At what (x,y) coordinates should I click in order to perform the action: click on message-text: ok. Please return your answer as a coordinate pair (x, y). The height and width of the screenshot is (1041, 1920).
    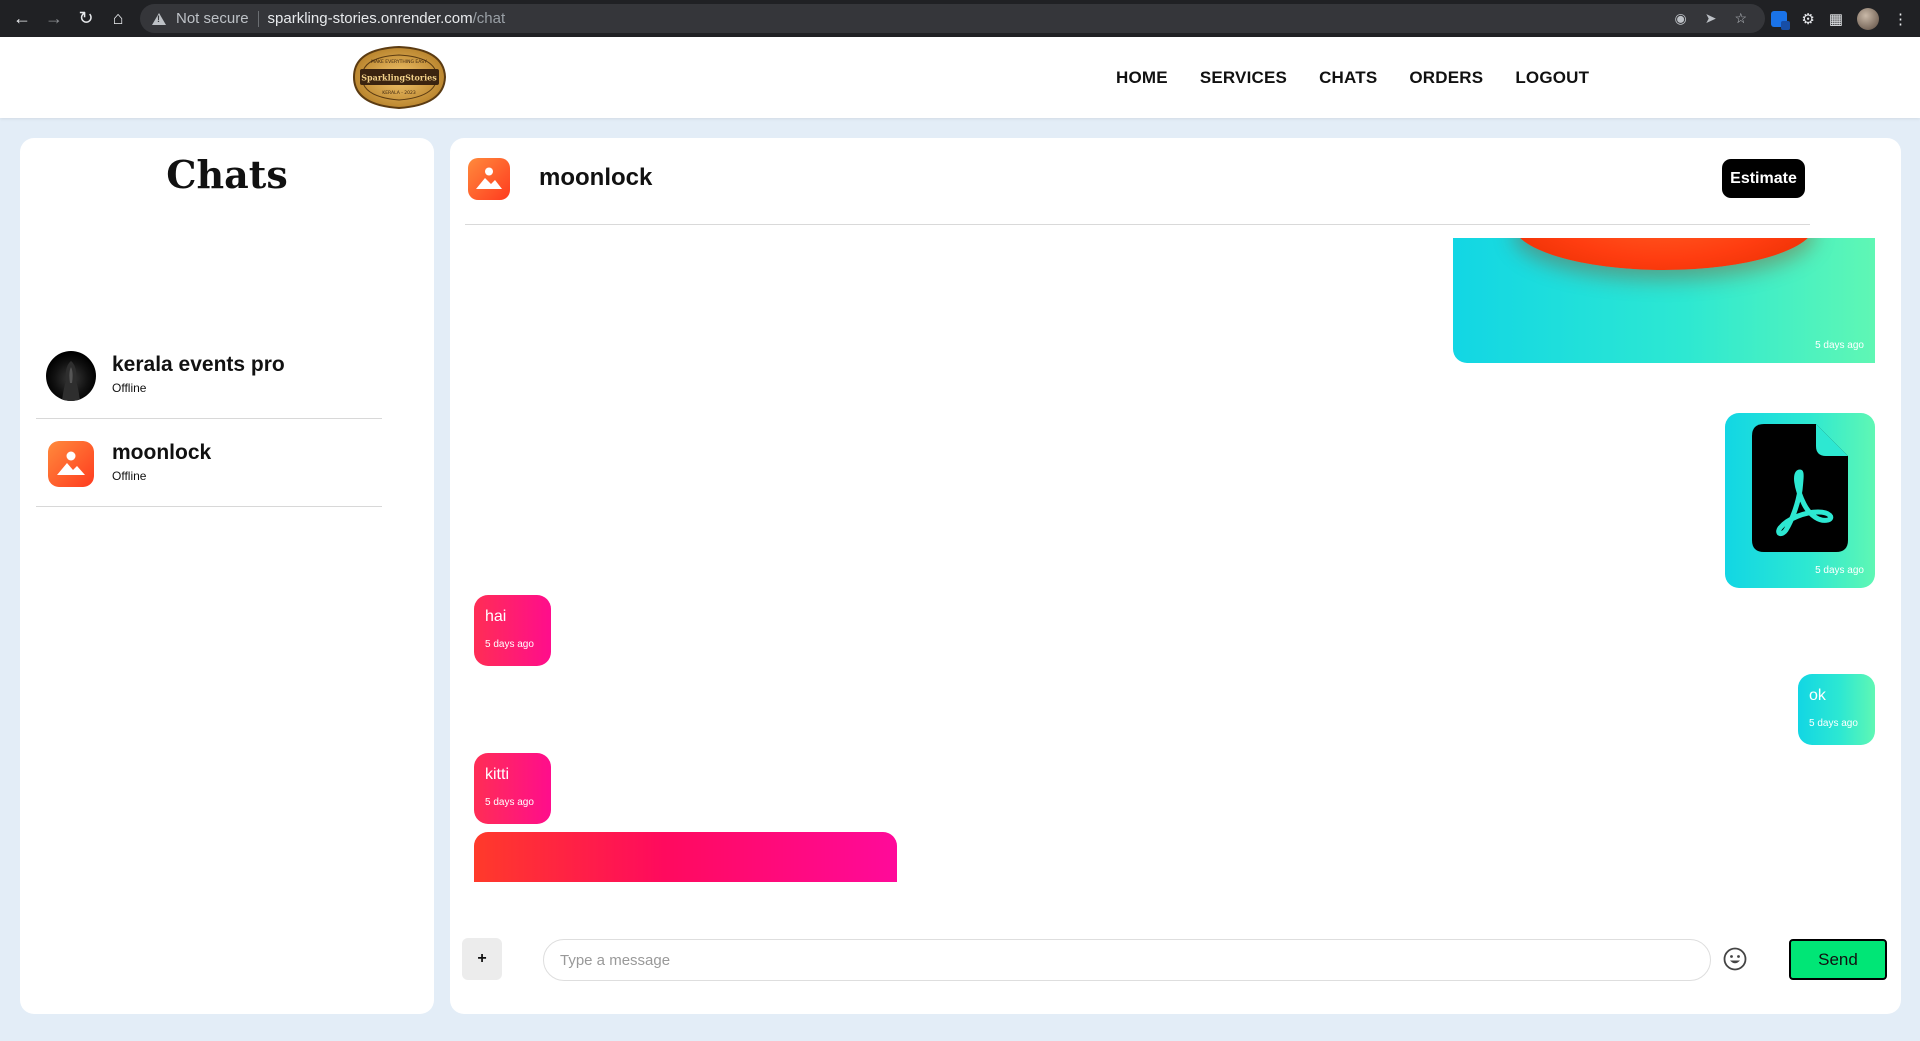
    Looking at the image, I should click on (1817, 695).